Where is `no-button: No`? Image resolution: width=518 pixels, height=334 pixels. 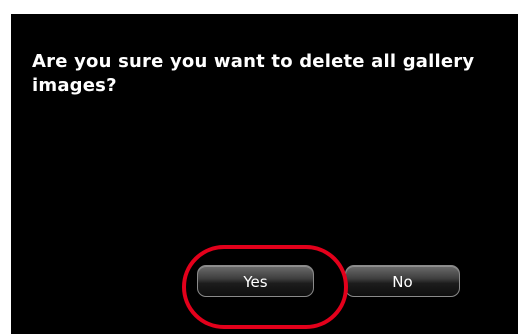 no-button: No is located at coordinates (402, 281).